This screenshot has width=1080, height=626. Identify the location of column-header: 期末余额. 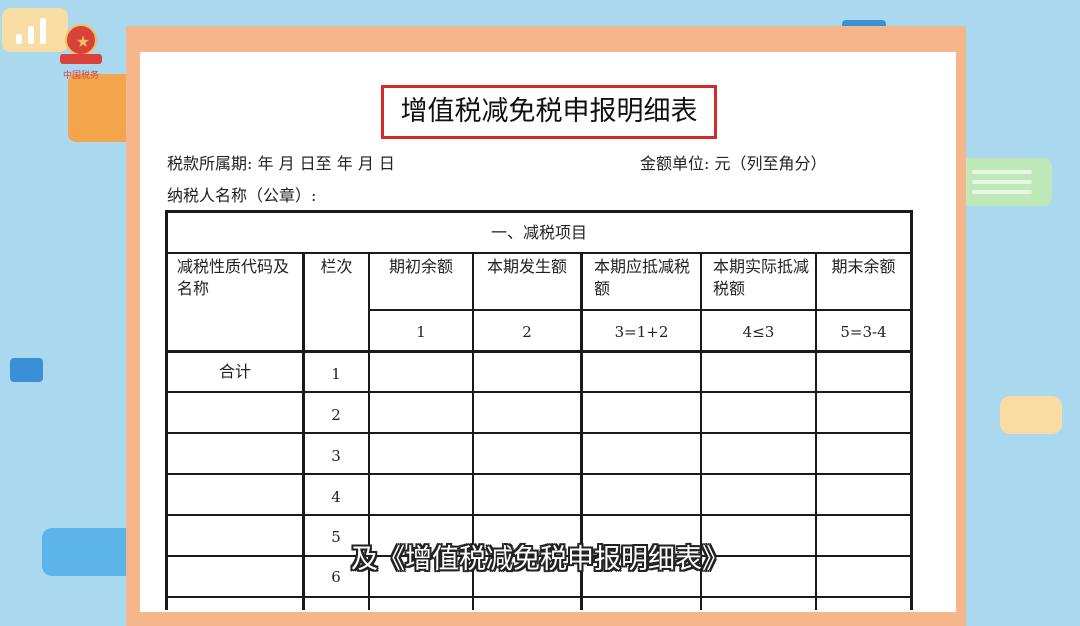
(863, 266).